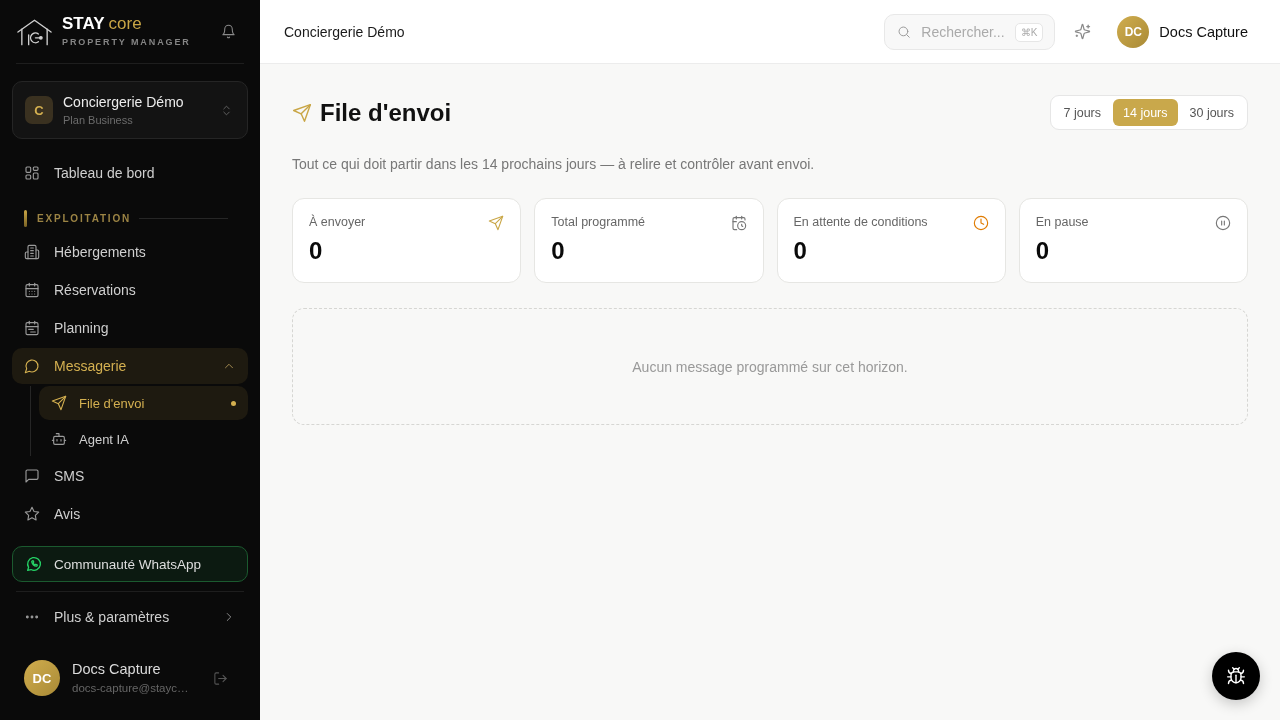  What do you see at coordinates (386, 112) in the screenshot?
I see `page-title: File d'envoi` at bounding box center [386, 112].